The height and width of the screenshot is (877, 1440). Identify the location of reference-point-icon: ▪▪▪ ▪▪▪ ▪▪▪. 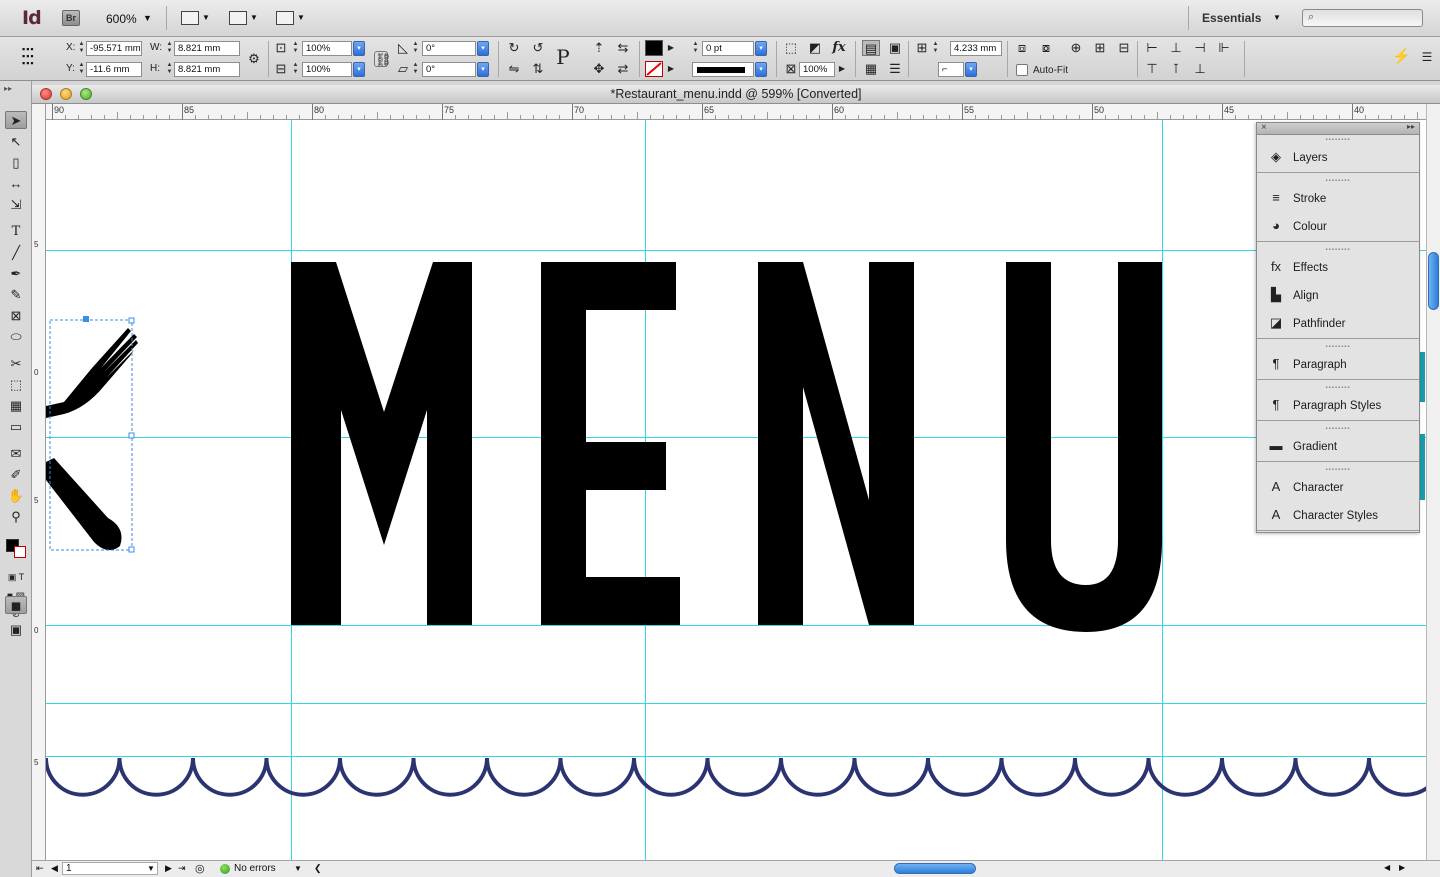
(32, 56).